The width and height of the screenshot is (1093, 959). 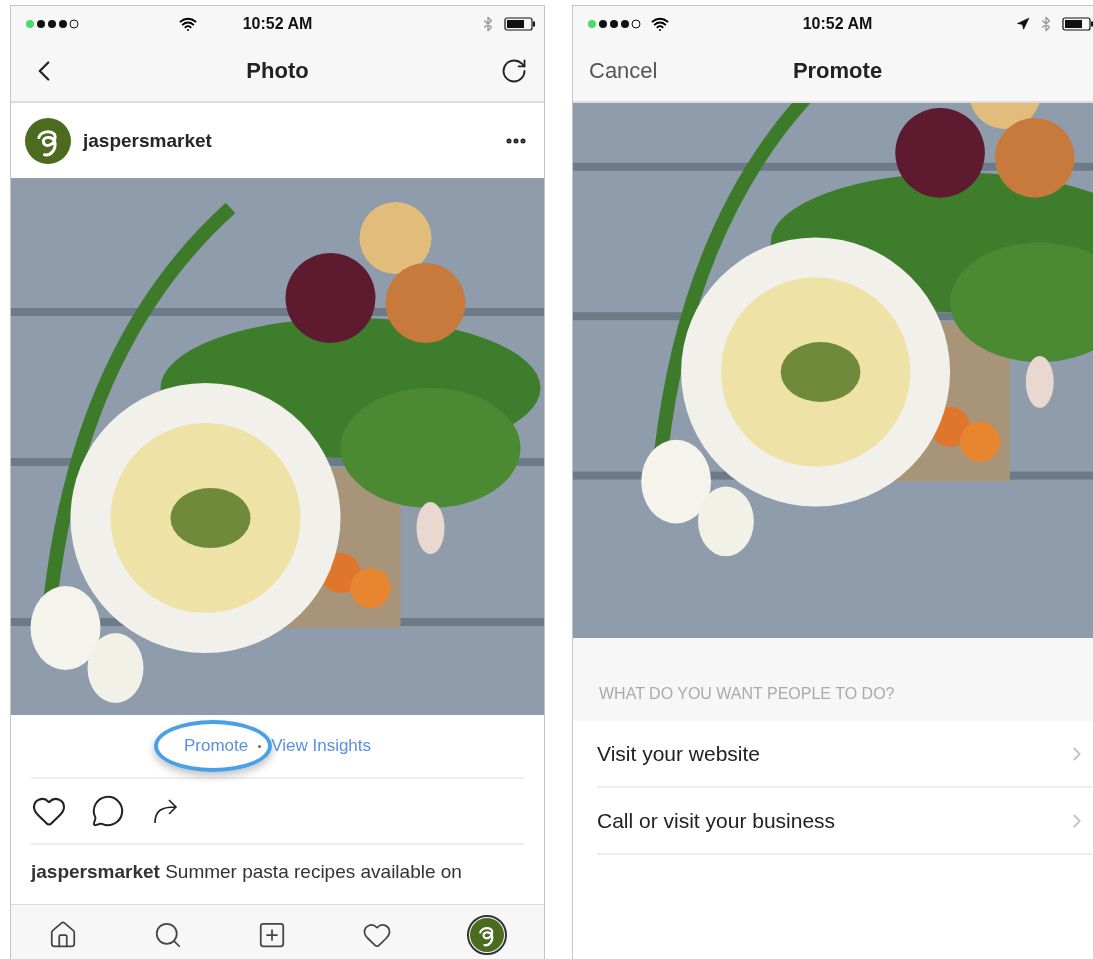 I want to click on screen-title: Photo, so click(x=277, y=71).